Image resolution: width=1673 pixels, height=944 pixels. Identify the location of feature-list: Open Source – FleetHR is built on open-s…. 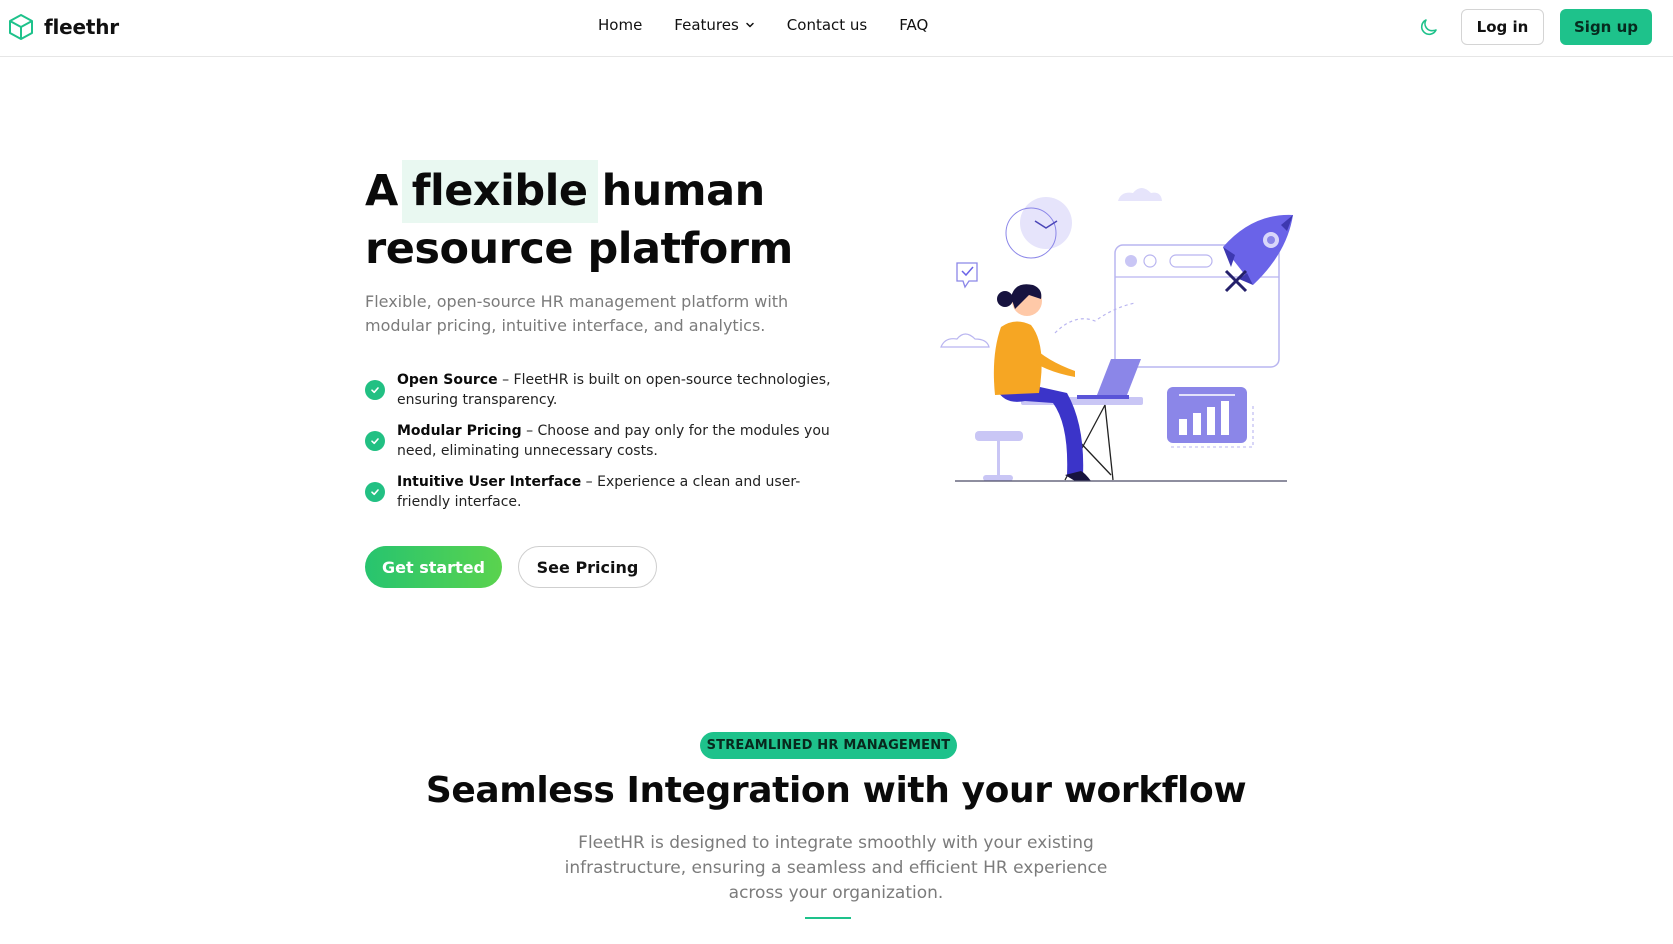
(605, 446).